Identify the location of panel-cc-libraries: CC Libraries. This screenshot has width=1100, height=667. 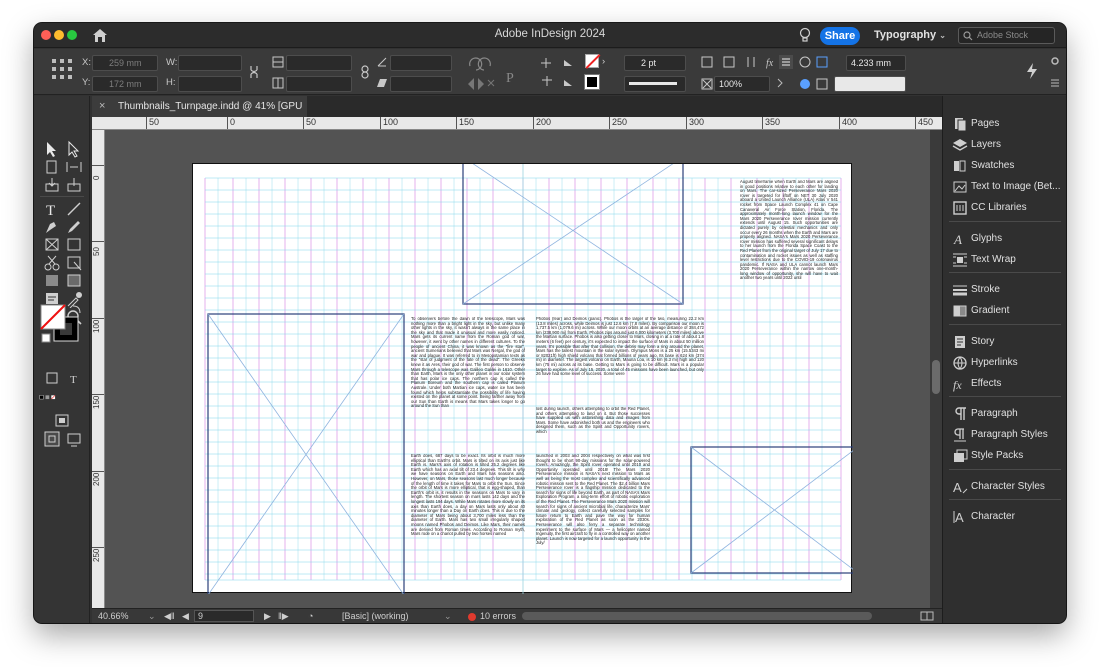
(1004, 208).